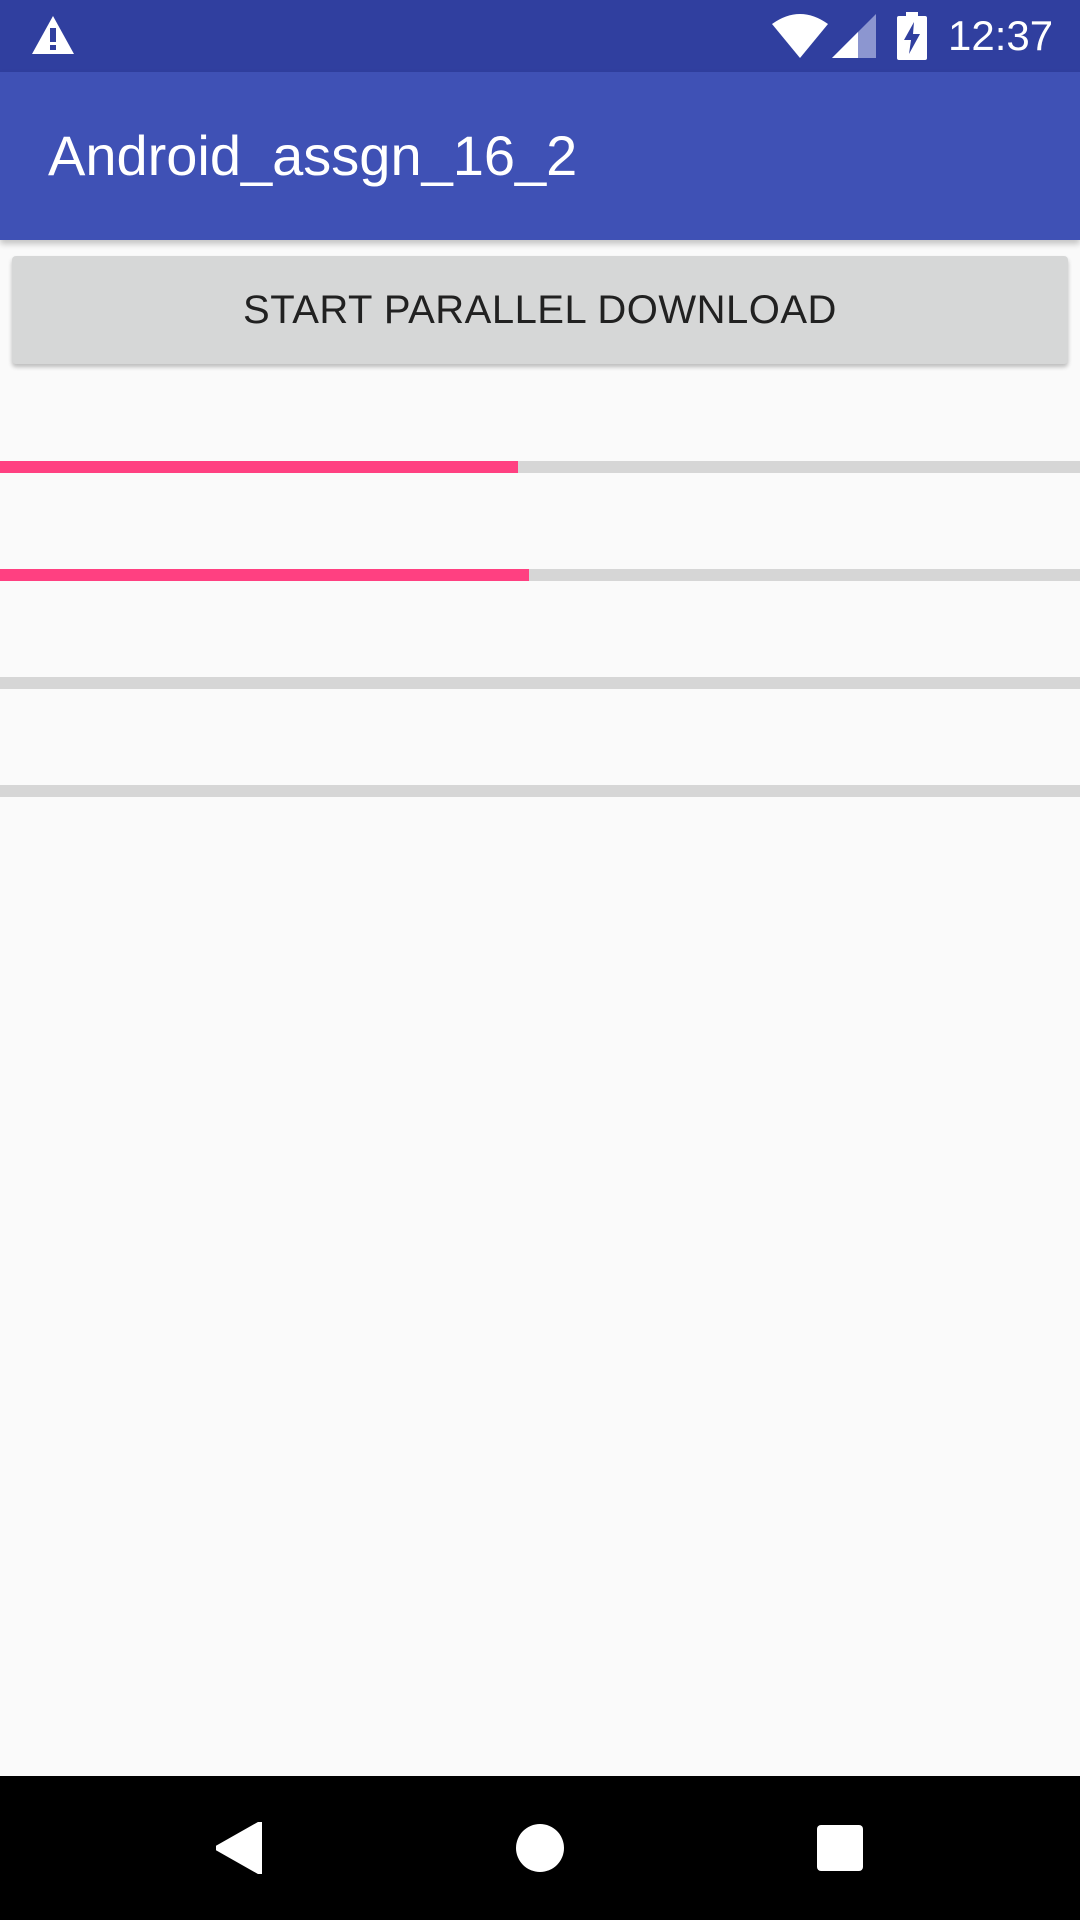  What do you see at coordinates (540, 310) in the screenshot?
I see `start-parallel-download-button: START PARALLEL DOWNLOAD` at bounding box center [540, 310].